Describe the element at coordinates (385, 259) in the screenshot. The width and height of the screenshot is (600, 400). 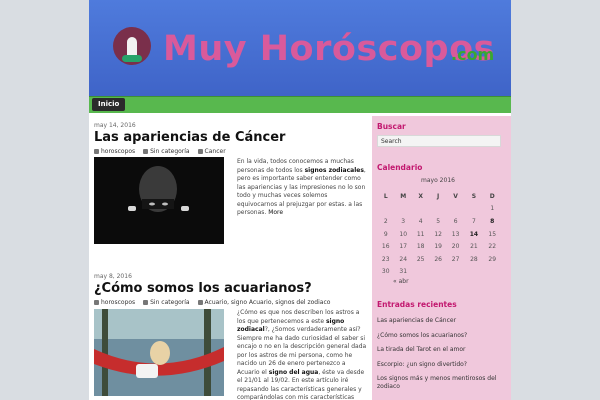
I see `calendar-day: 23` at that location.